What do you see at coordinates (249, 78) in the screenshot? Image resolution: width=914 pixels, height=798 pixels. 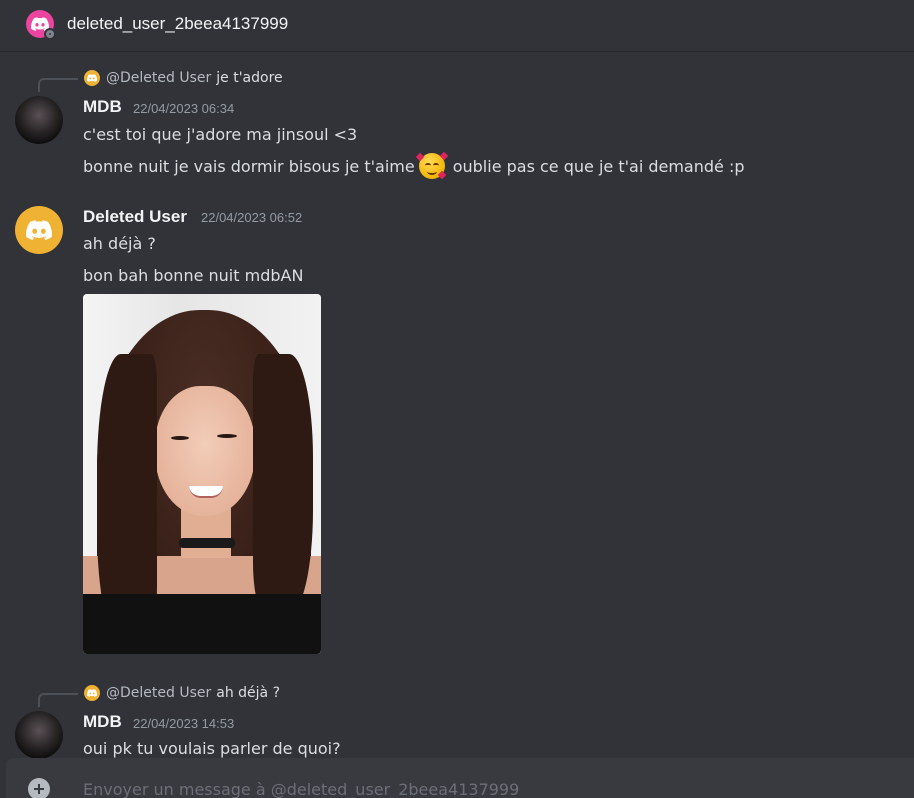 I see `reply-text: je t'adore` at bounding box center [249, 78].